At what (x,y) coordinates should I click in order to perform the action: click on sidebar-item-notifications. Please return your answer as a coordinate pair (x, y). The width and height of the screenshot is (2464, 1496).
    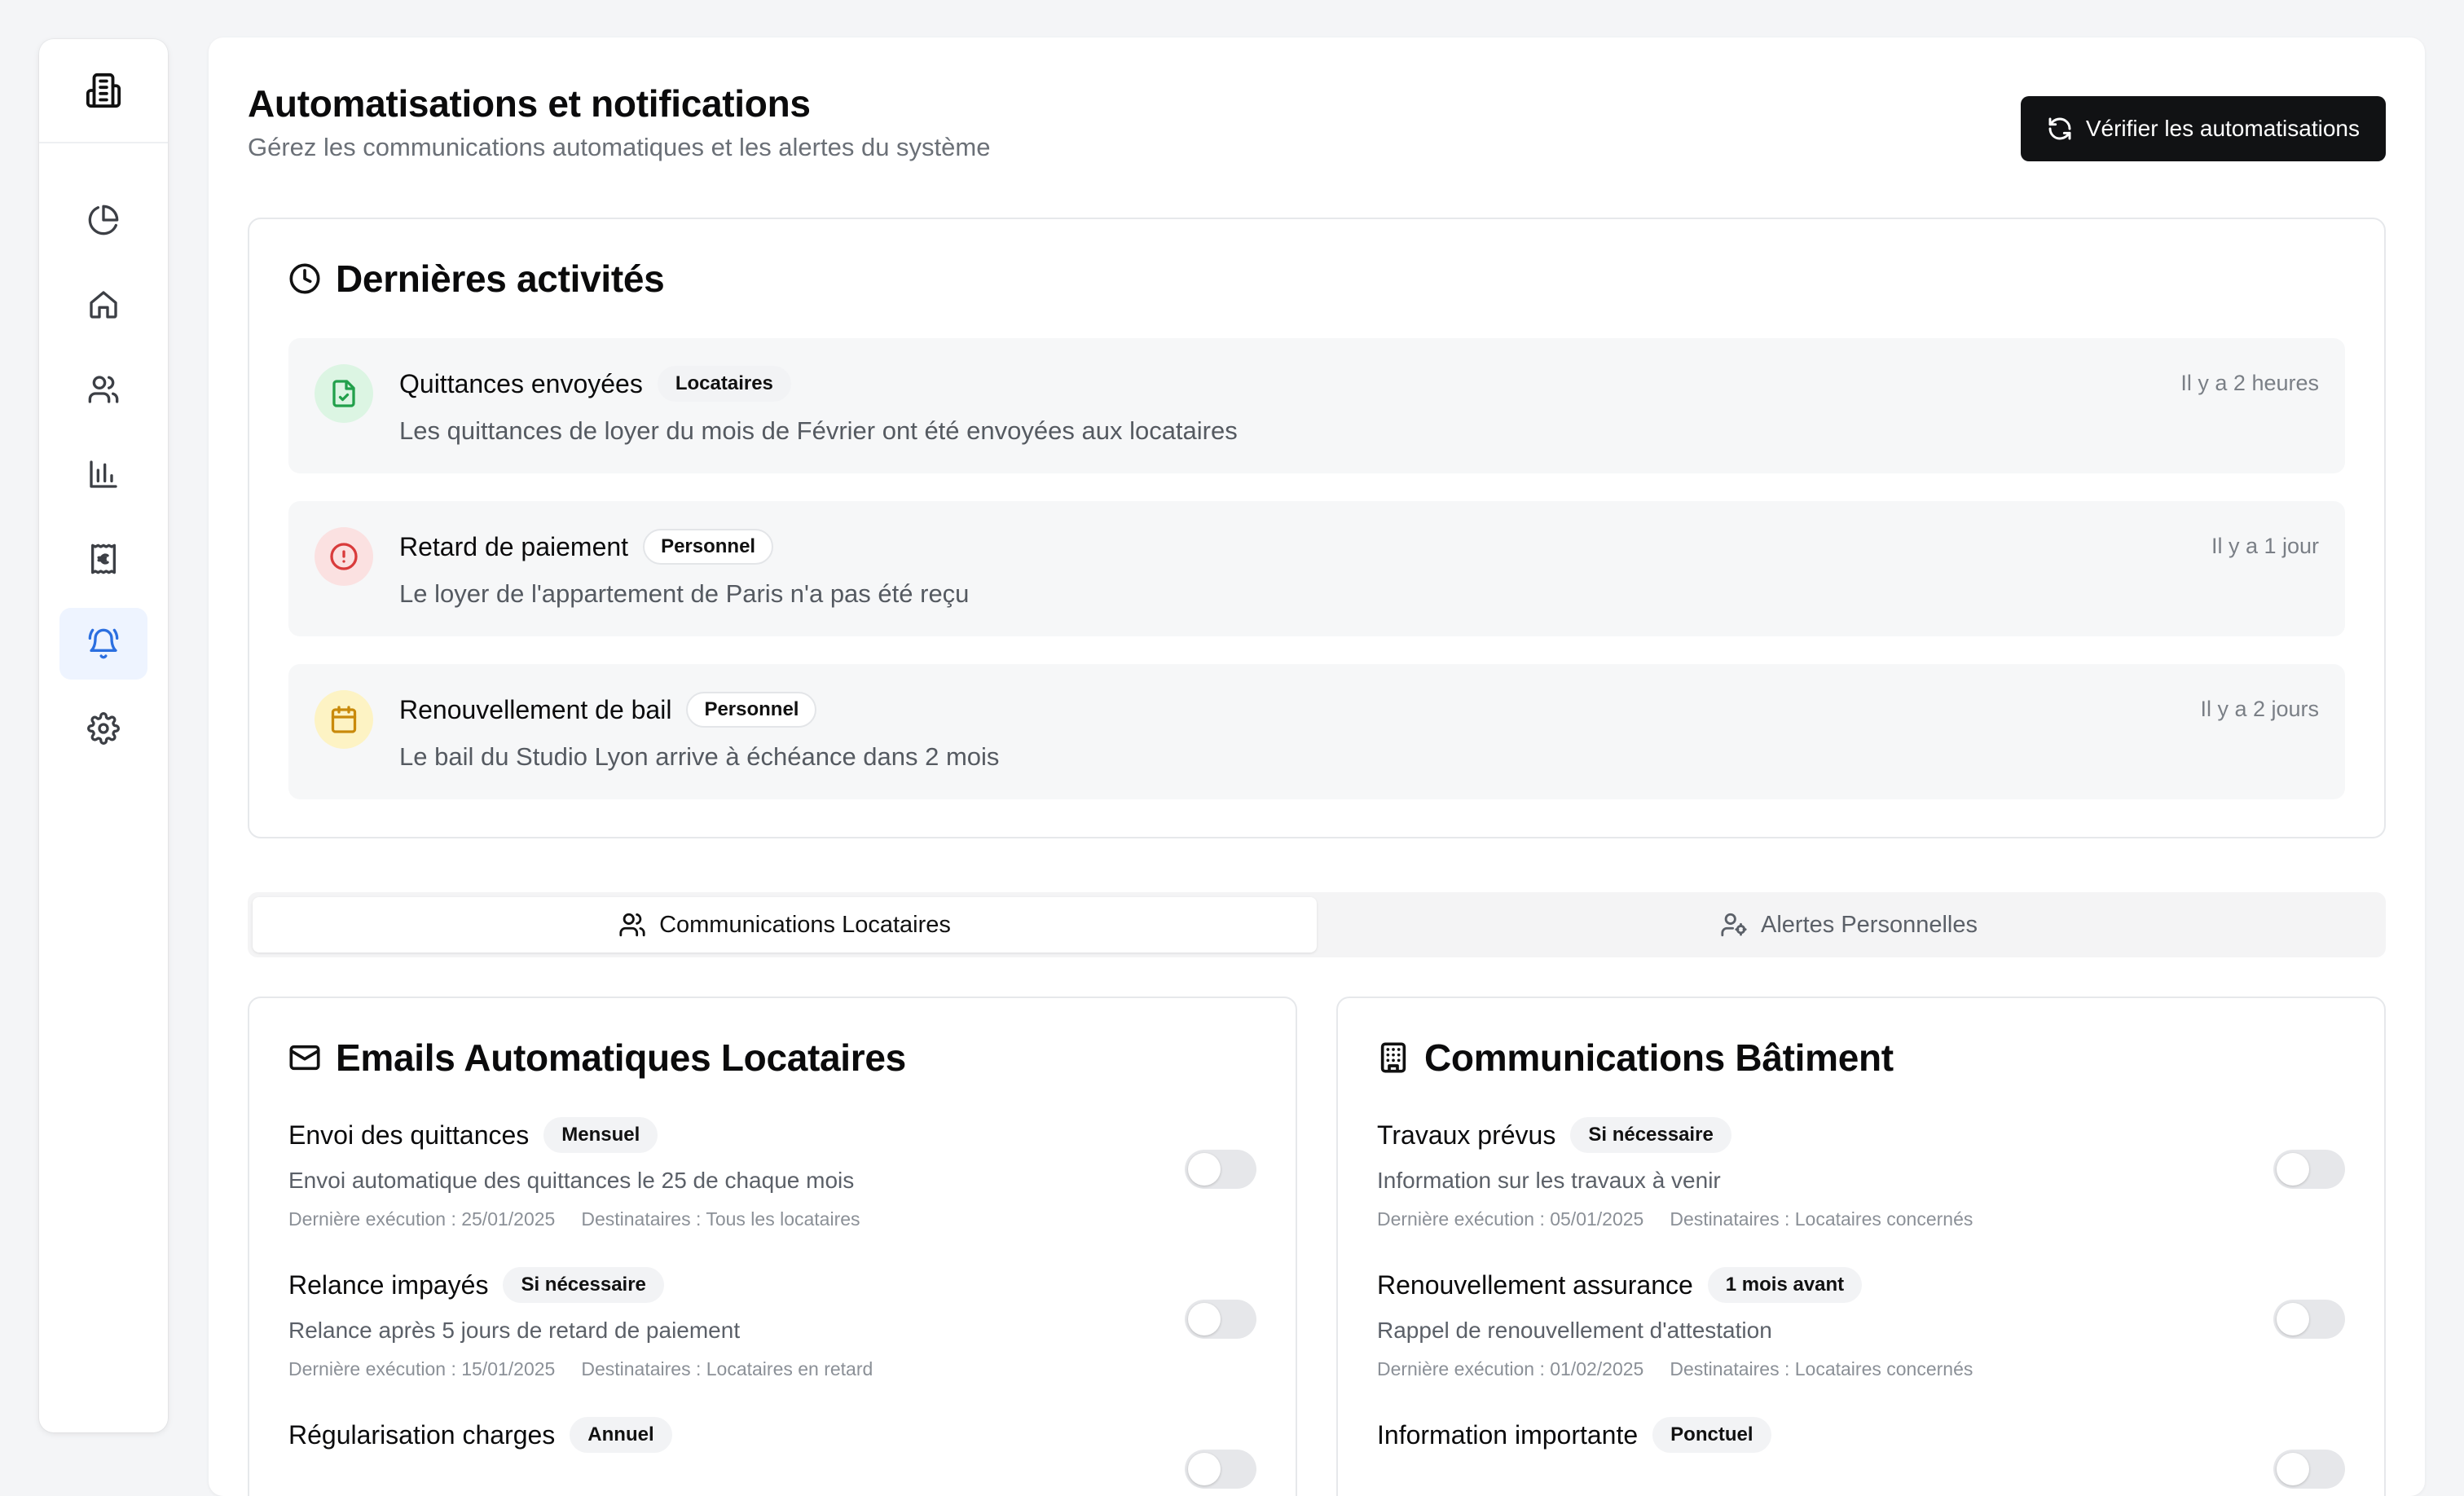
    Looking at the image, I should click on (103, 644).